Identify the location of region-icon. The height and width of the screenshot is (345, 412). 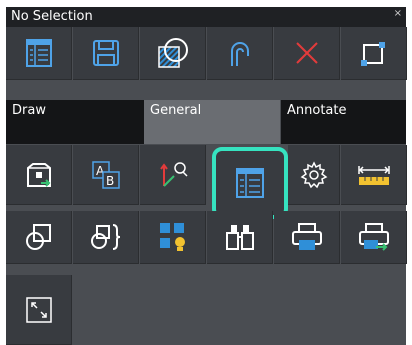
(38, 237).